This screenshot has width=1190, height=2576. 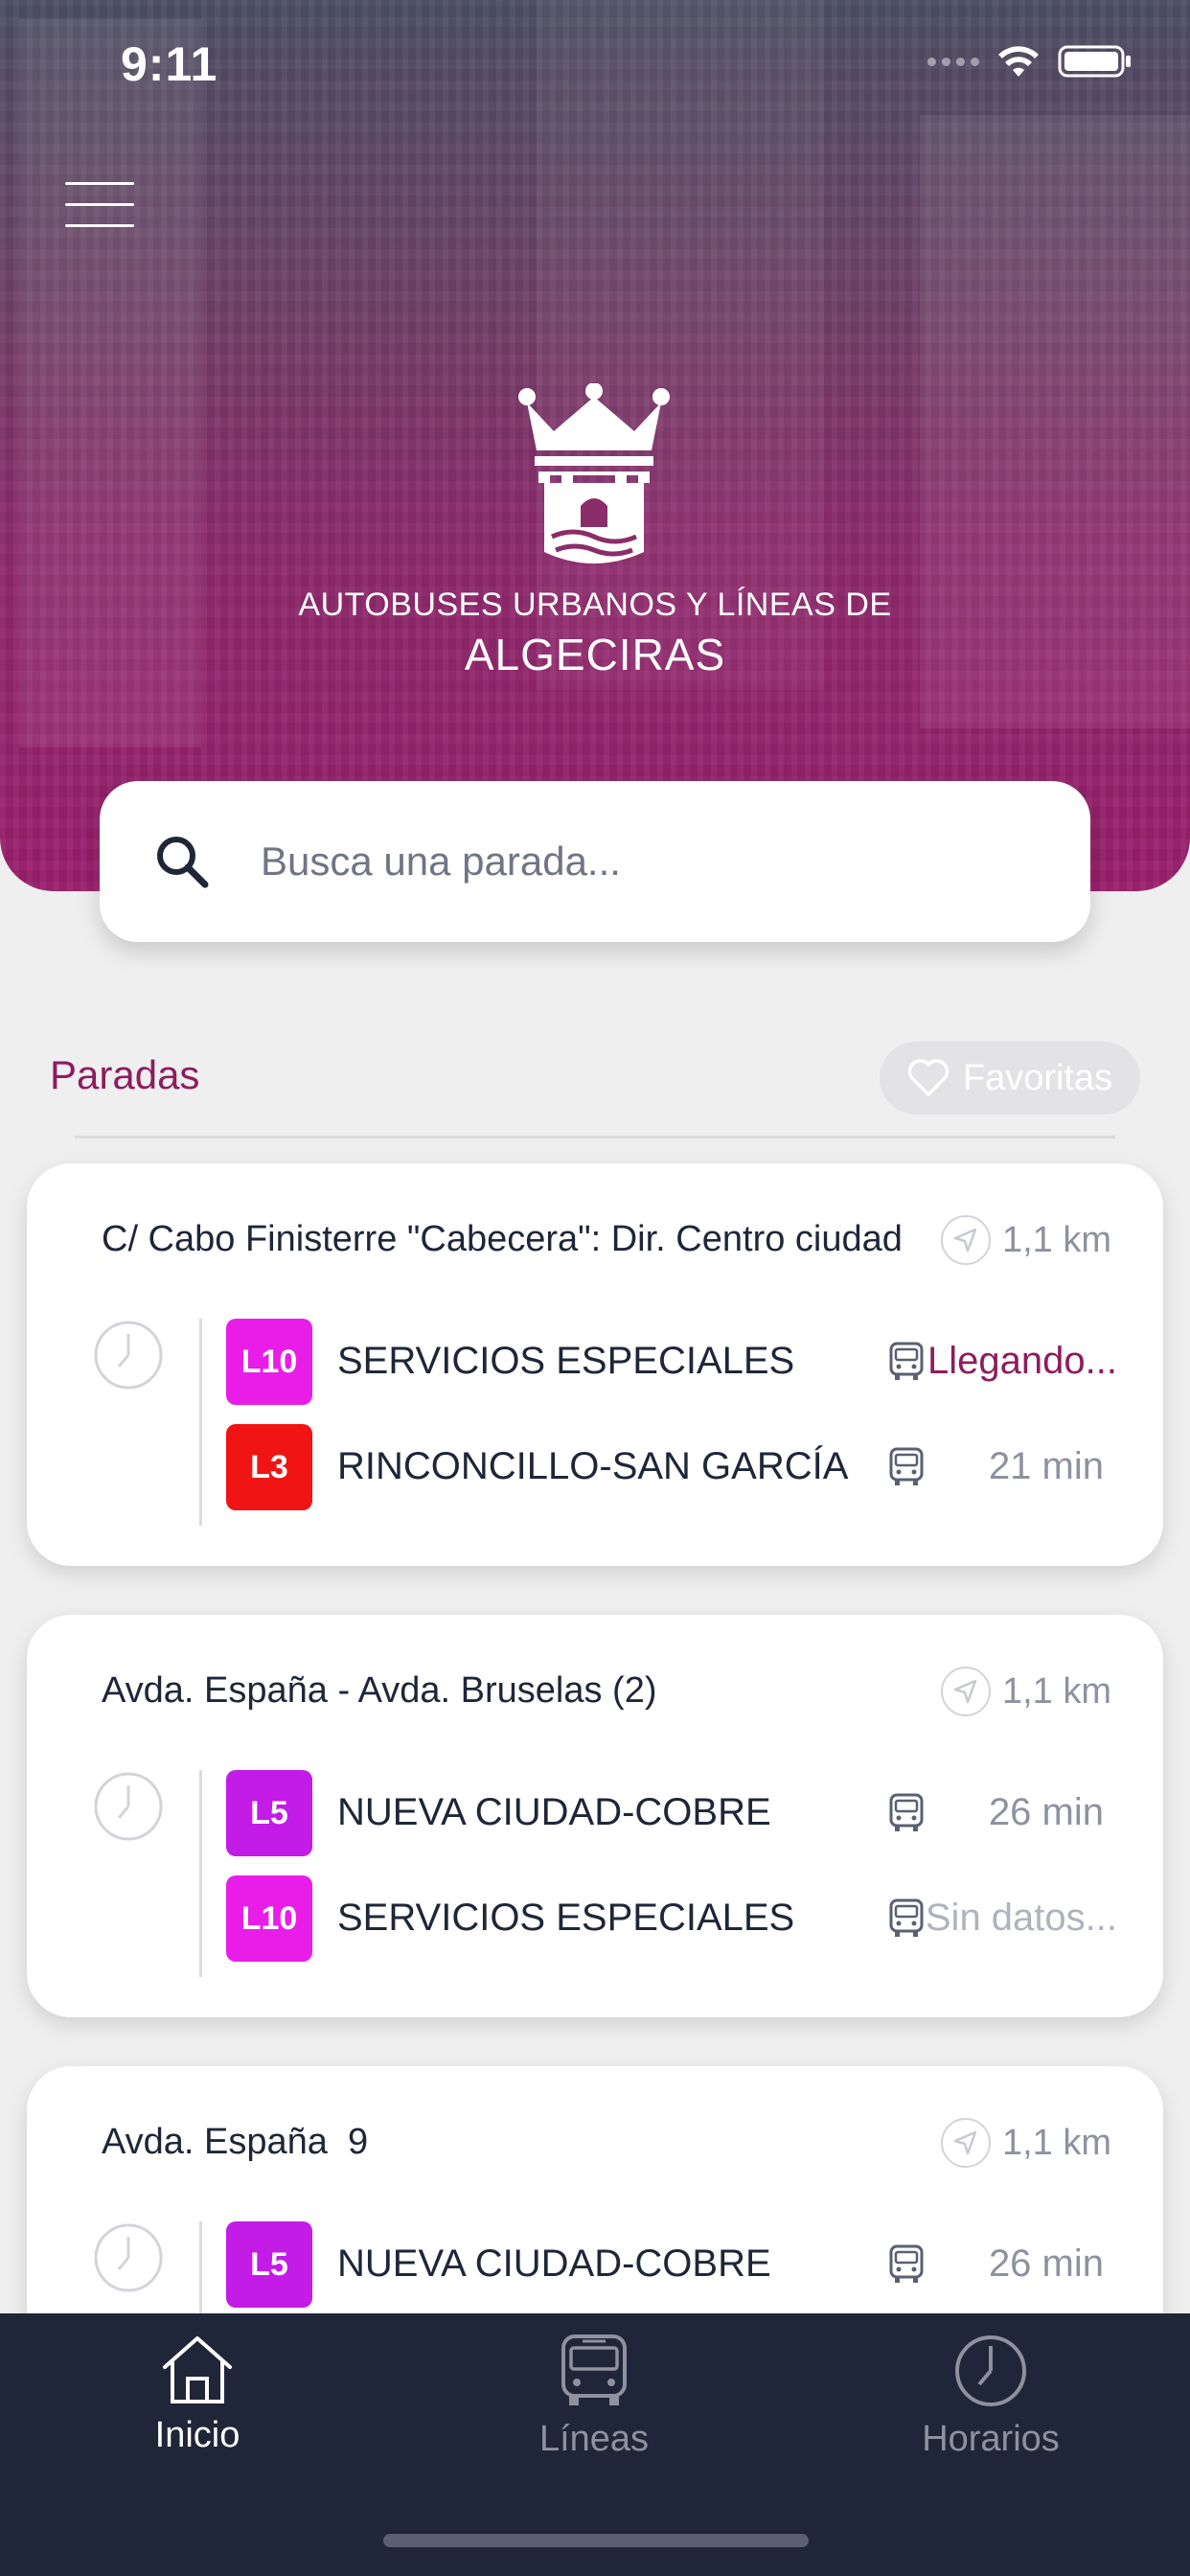 I want to click on search-bar, so click(x=595, y=861).